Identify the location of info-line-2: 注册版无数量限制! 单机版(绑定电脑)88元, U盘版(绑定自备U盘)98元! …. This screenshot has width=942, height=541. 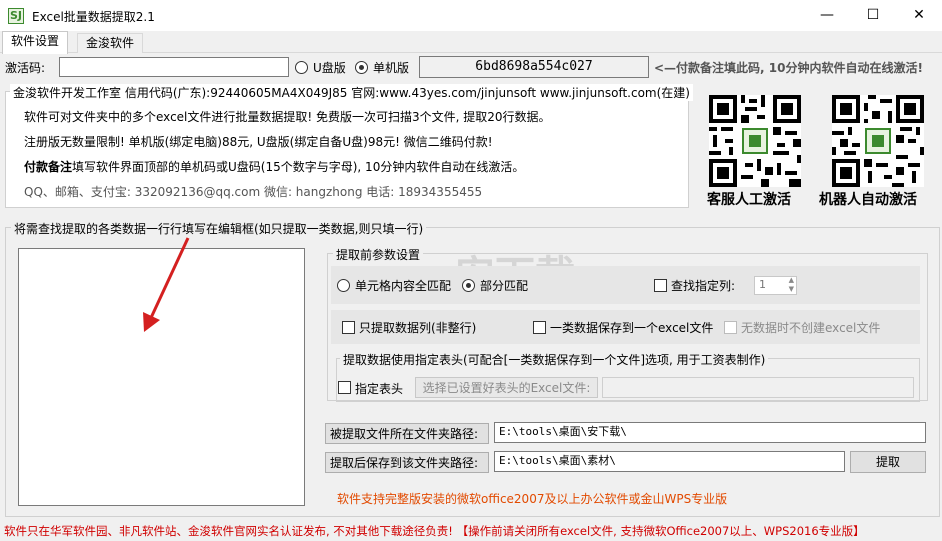
(258, 142).